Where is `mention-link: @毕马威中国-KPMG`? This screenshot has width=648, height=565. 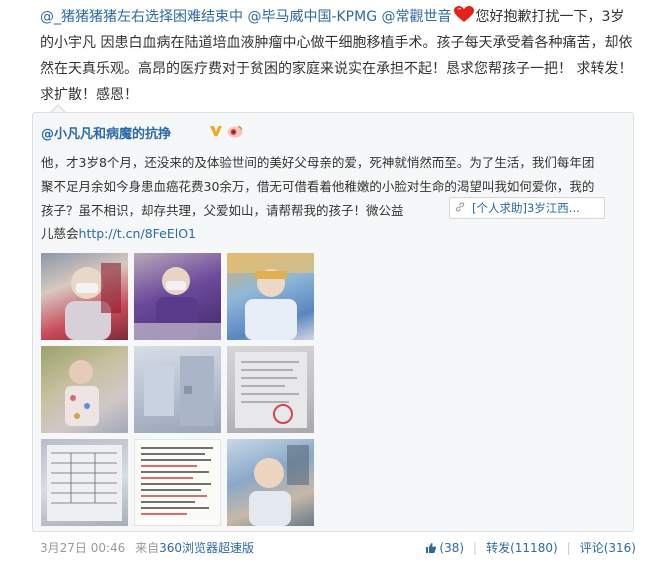 mention-link: @毕马威中国-KPMG is located at coordinates (312, 17).